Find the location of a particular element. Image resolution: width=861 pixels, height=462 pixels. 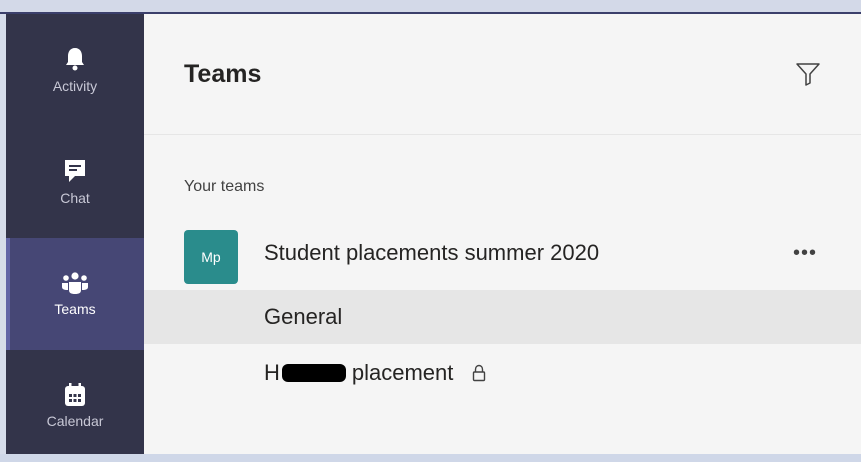

app-bar-item-chat: Chat is located at coordinates (75, 182).